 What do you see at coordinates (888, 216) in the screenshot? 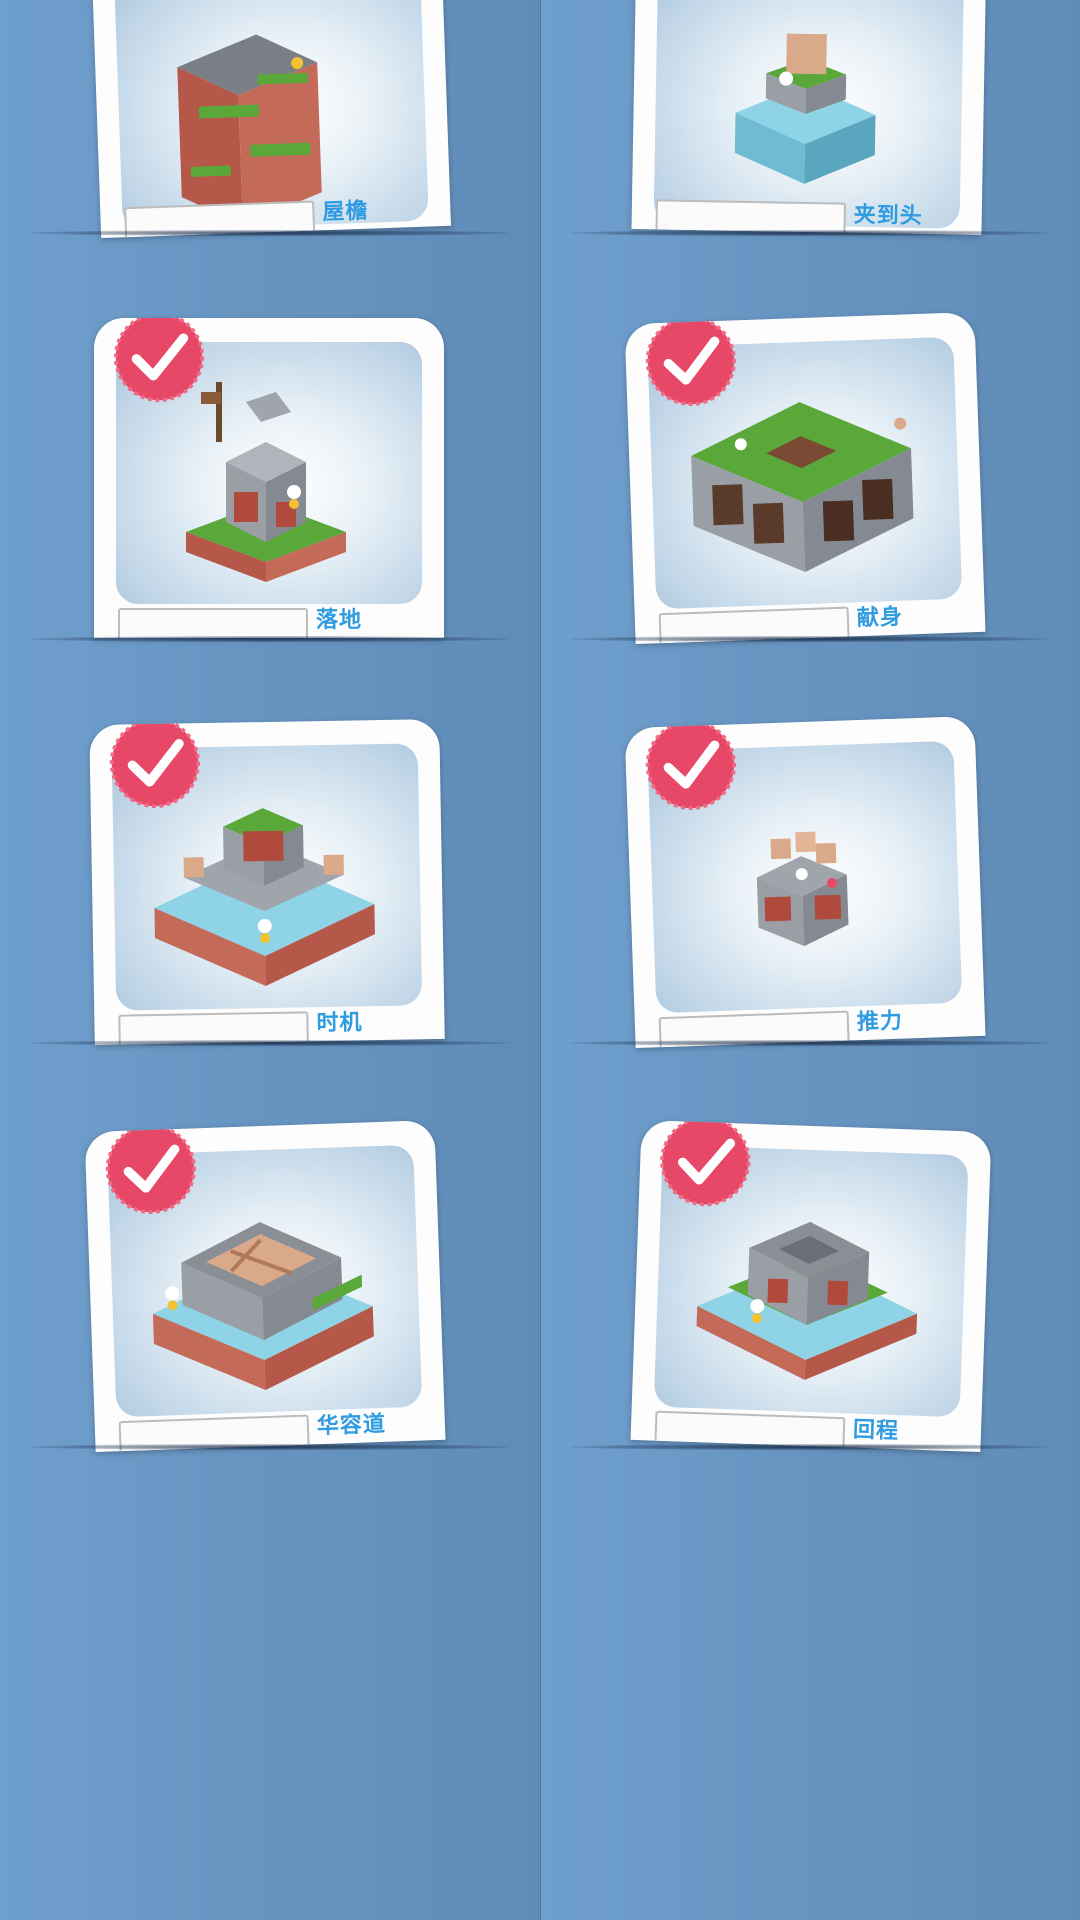
I see `level-2-title: 夹到头` at bounding box center [888, 216].